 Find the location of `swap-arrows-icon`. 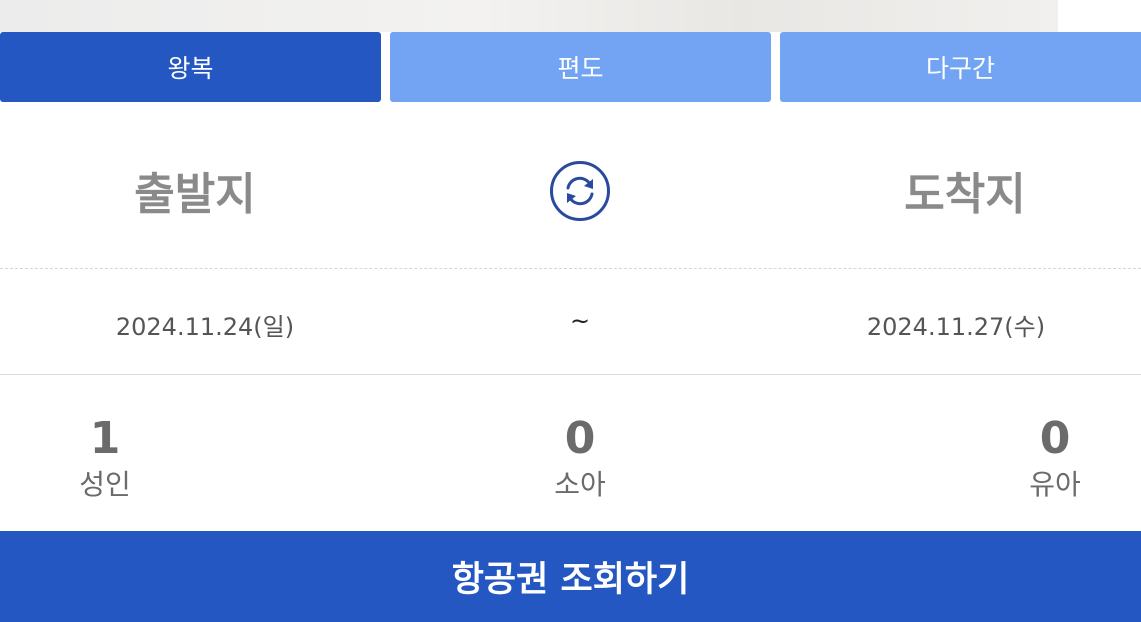

swap-arrows-icon is located at coordinates (580, 191).